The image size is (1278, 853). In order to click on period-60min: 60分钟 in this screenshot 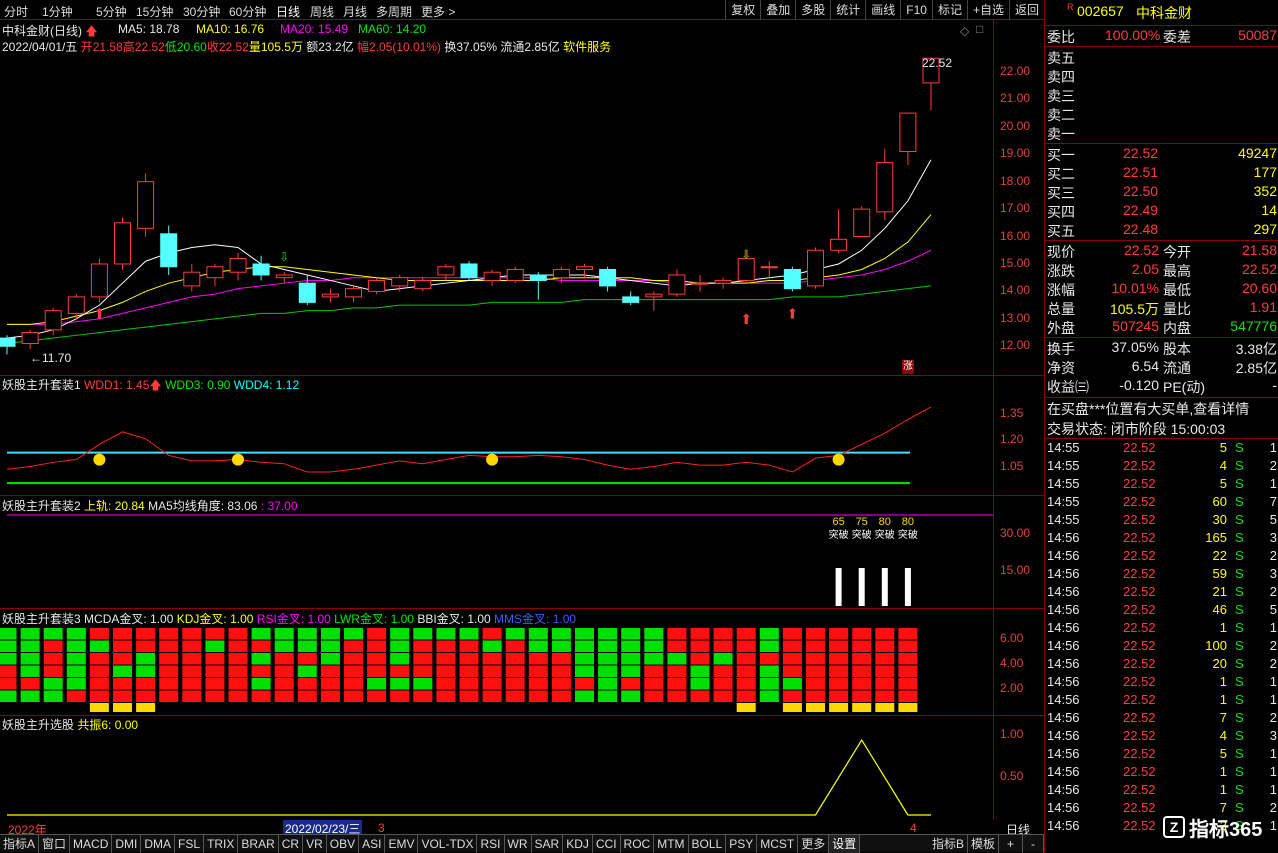, I will do `click(247, 11)`.